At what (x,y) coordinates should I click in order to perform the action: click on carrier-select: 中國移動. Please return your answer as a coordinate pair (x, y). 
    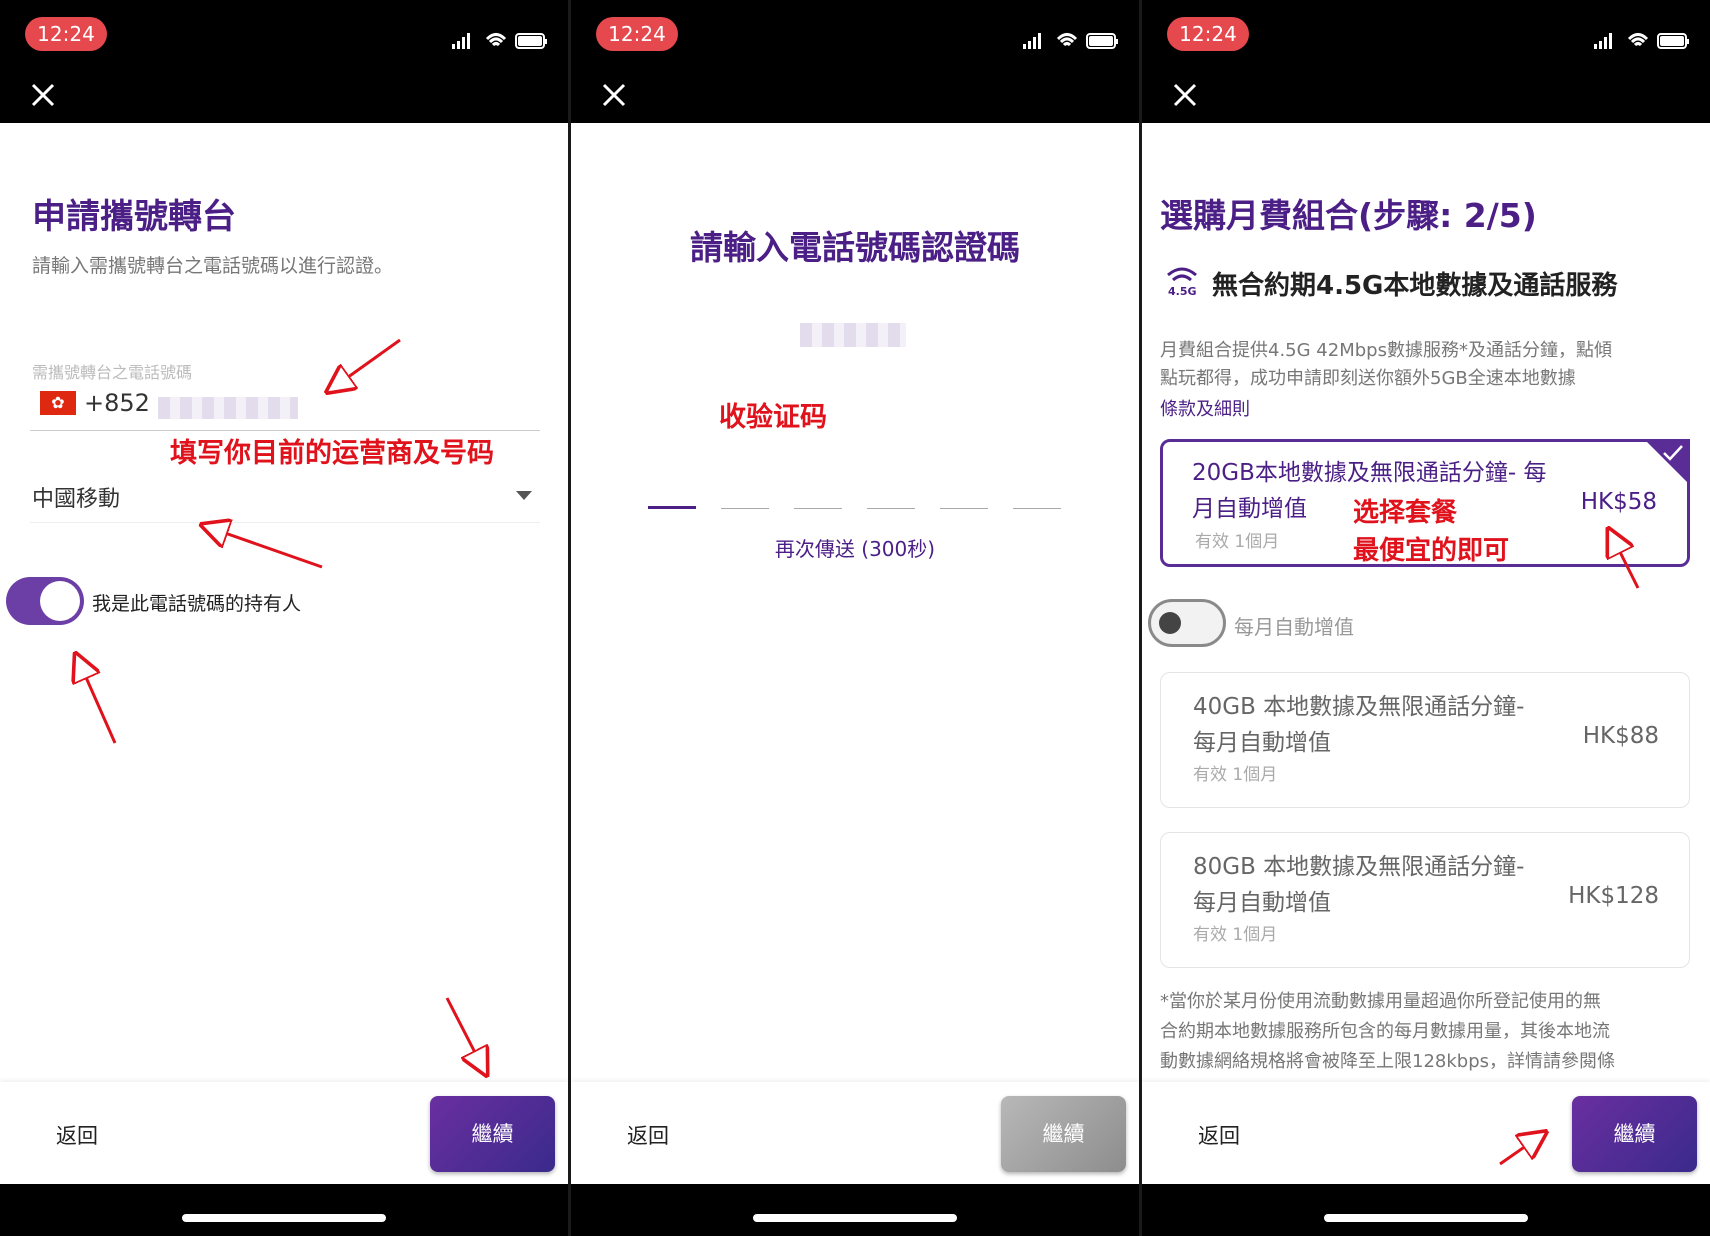
    Looking at the image, I should click on (285, 501).